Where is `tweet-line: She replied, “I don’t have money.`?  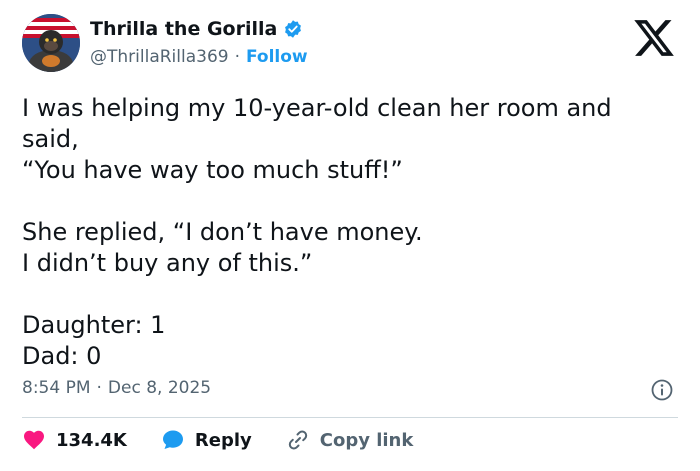
tweet-line: She replied, “I don’t have money. is located at coordinates (222, 232).